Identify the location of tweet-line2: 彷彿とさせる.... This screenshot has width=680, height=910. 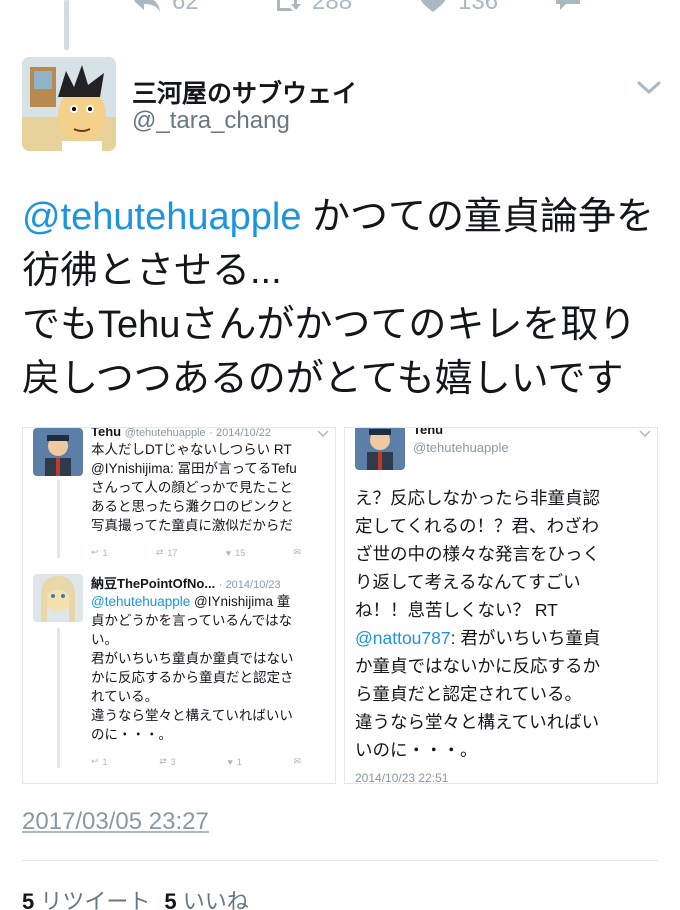
(152, 271).